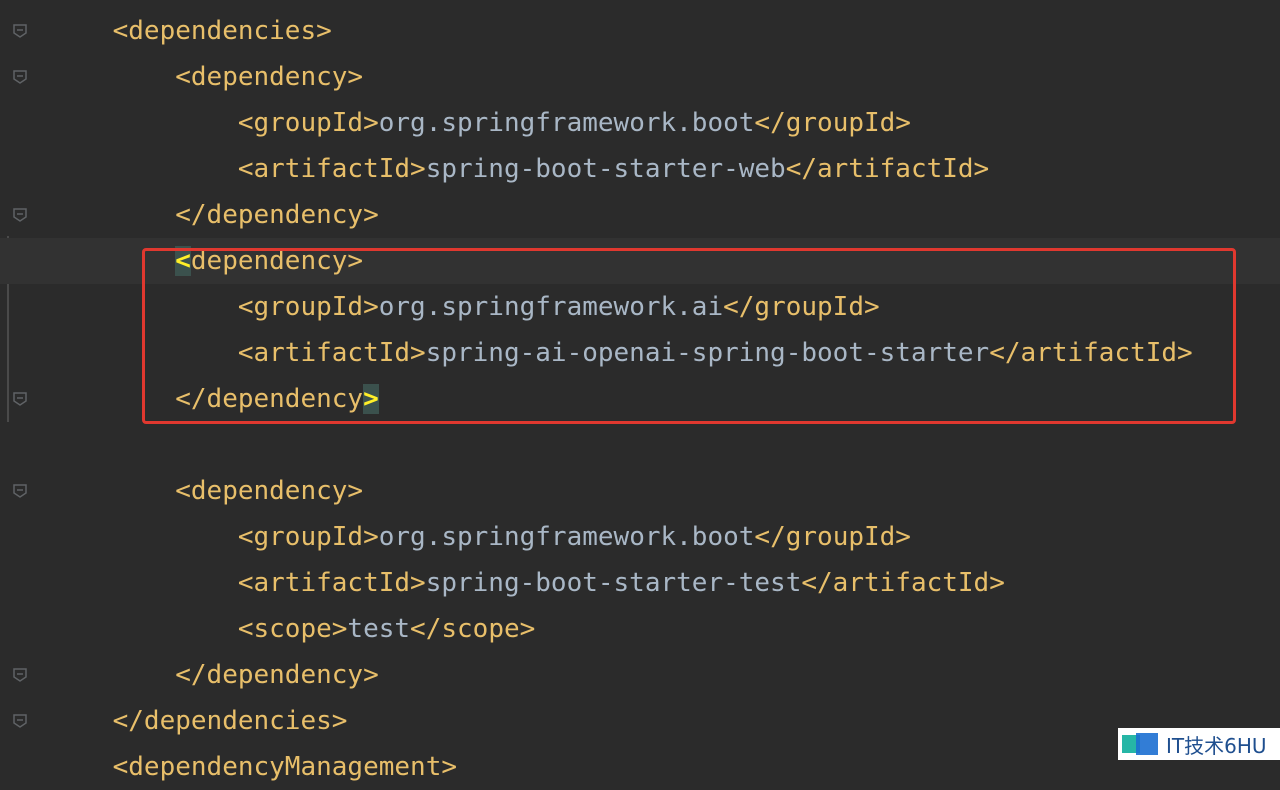 The width and height of the screenshot is (1280, 790). I want to click on xml-open-tag: <dependencies>, so click(222, 31).